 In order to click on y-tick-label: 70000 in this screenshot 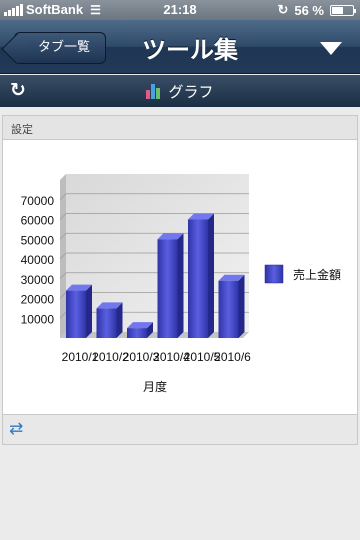, I will do `click(38, 201)`.